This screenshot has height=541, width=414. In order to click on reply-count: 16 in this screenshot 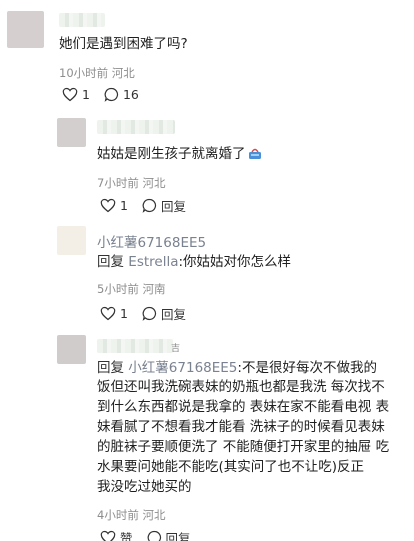, I will do `click(130, 94)`.